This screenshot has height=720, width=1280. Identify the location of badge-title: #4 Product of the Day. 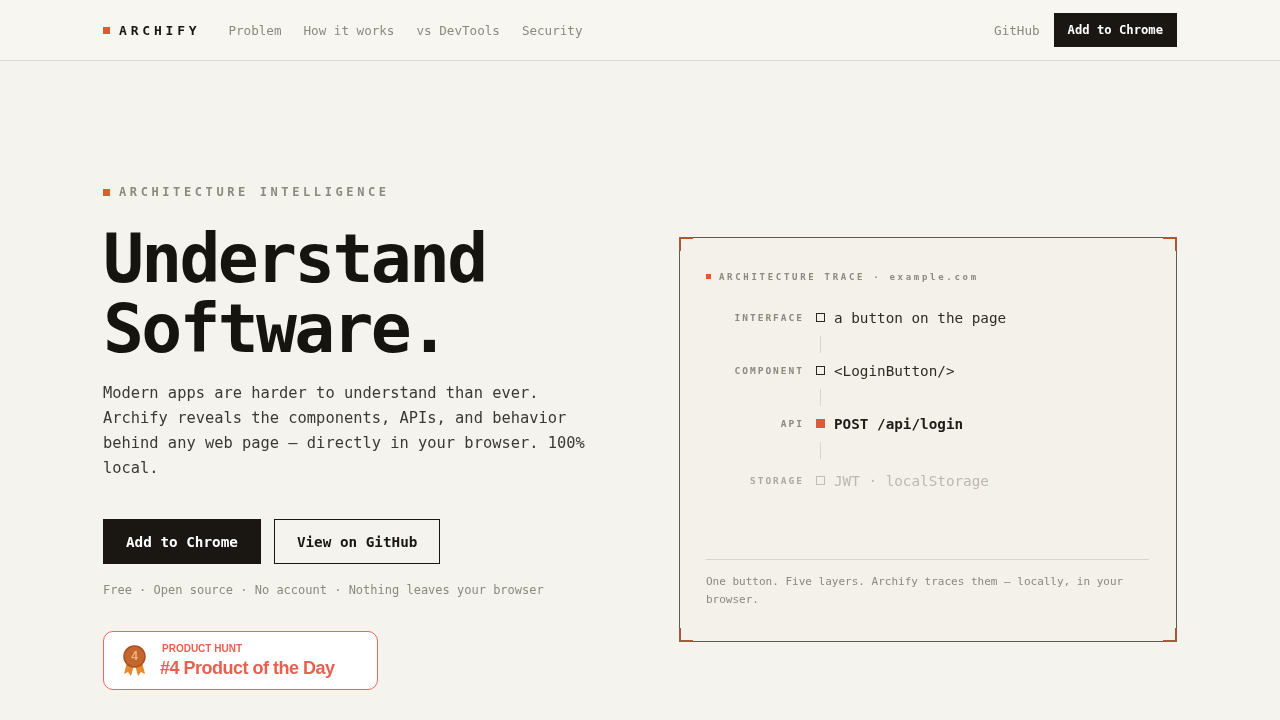
(247, 668).